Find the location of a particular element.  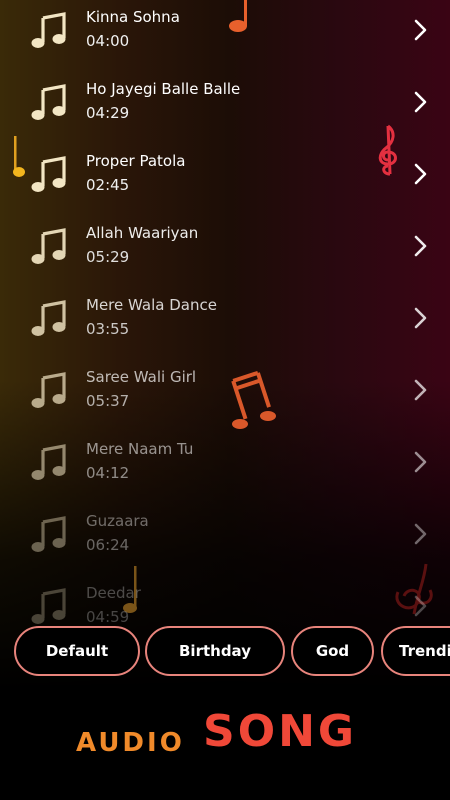

song-row: Saree Wali Girl 05:37 is located at coordinates (225, 394).